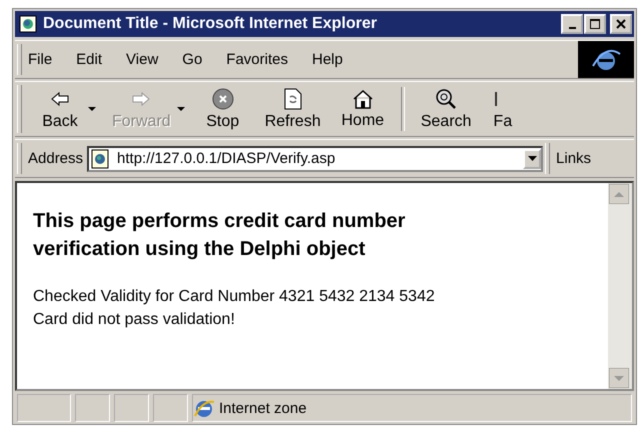 The image size is (642, 429). I want to click on toolbar-button: Refresh, so click(292, 109).